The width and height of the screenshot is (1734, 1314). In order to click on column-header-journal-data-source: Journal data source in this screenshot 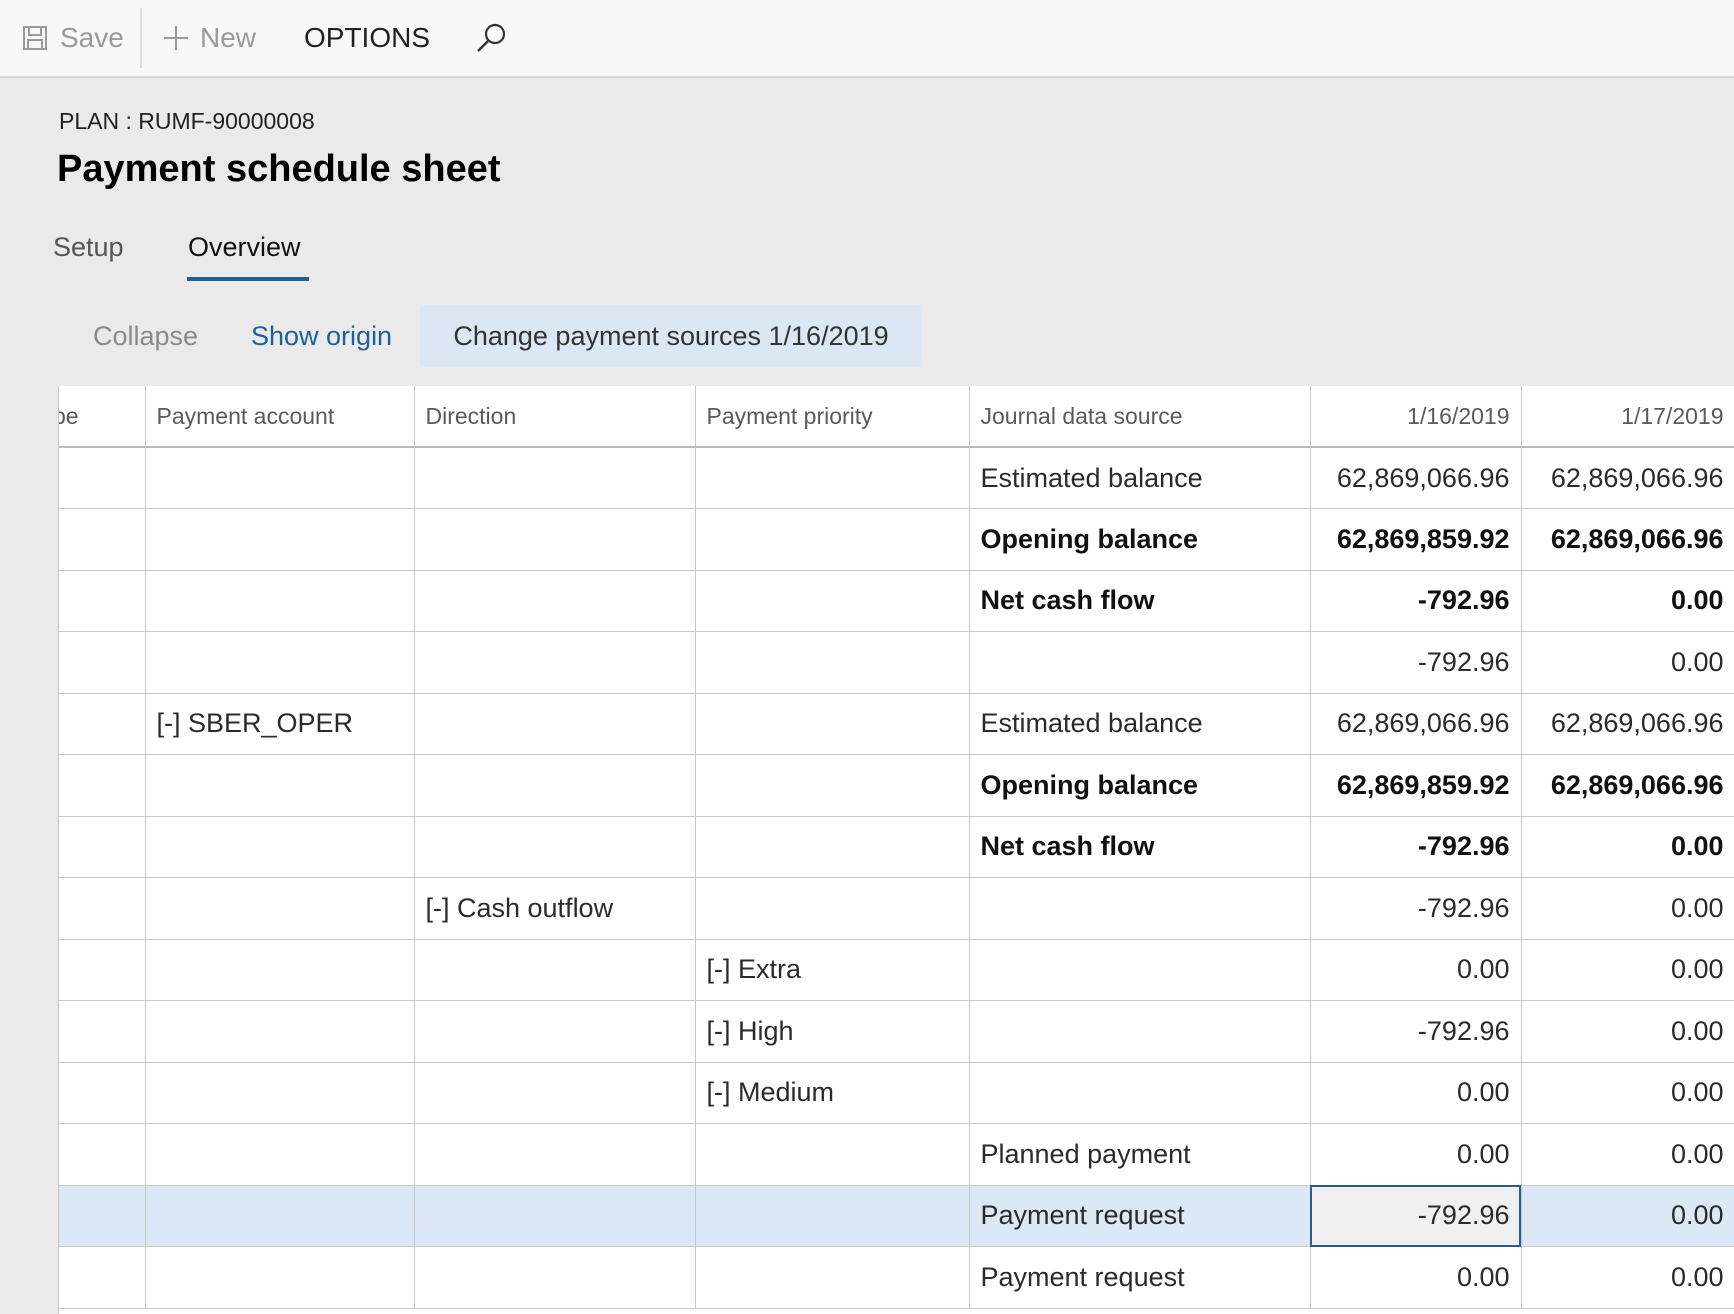, I will do `click(1140, 417)`.